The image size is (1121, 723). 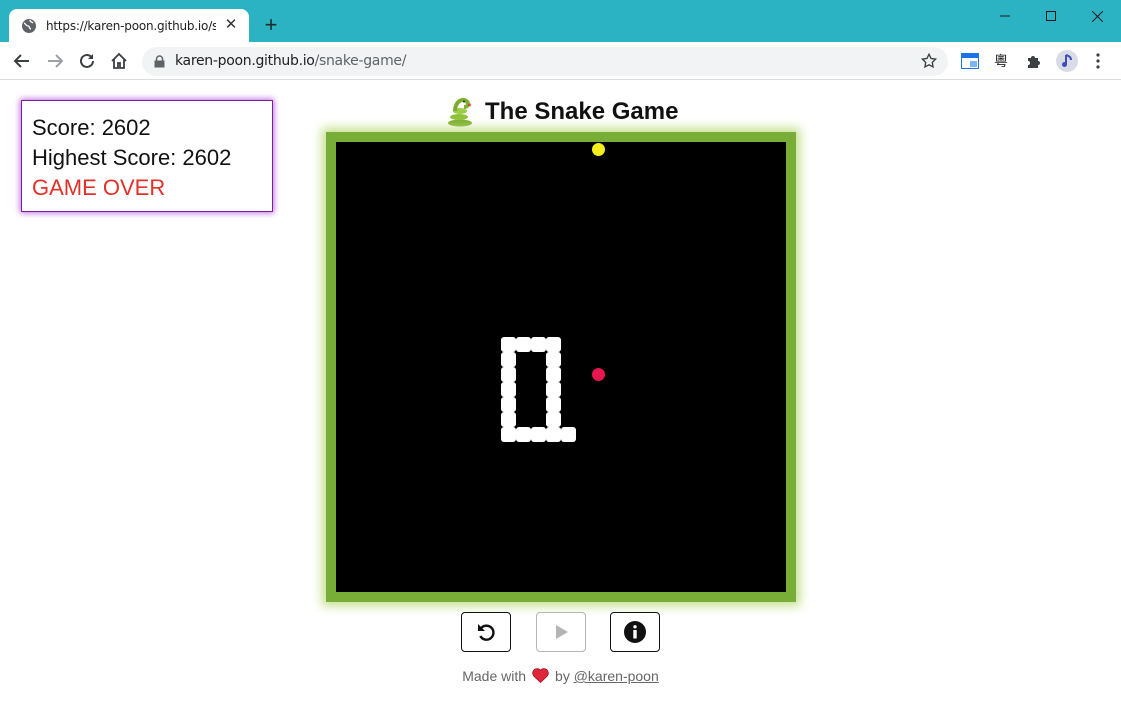 What do you see at coordinates (616, 676) in the screenshot?
I see `author-link: @karen-poon` at bounding box center [616, 676].